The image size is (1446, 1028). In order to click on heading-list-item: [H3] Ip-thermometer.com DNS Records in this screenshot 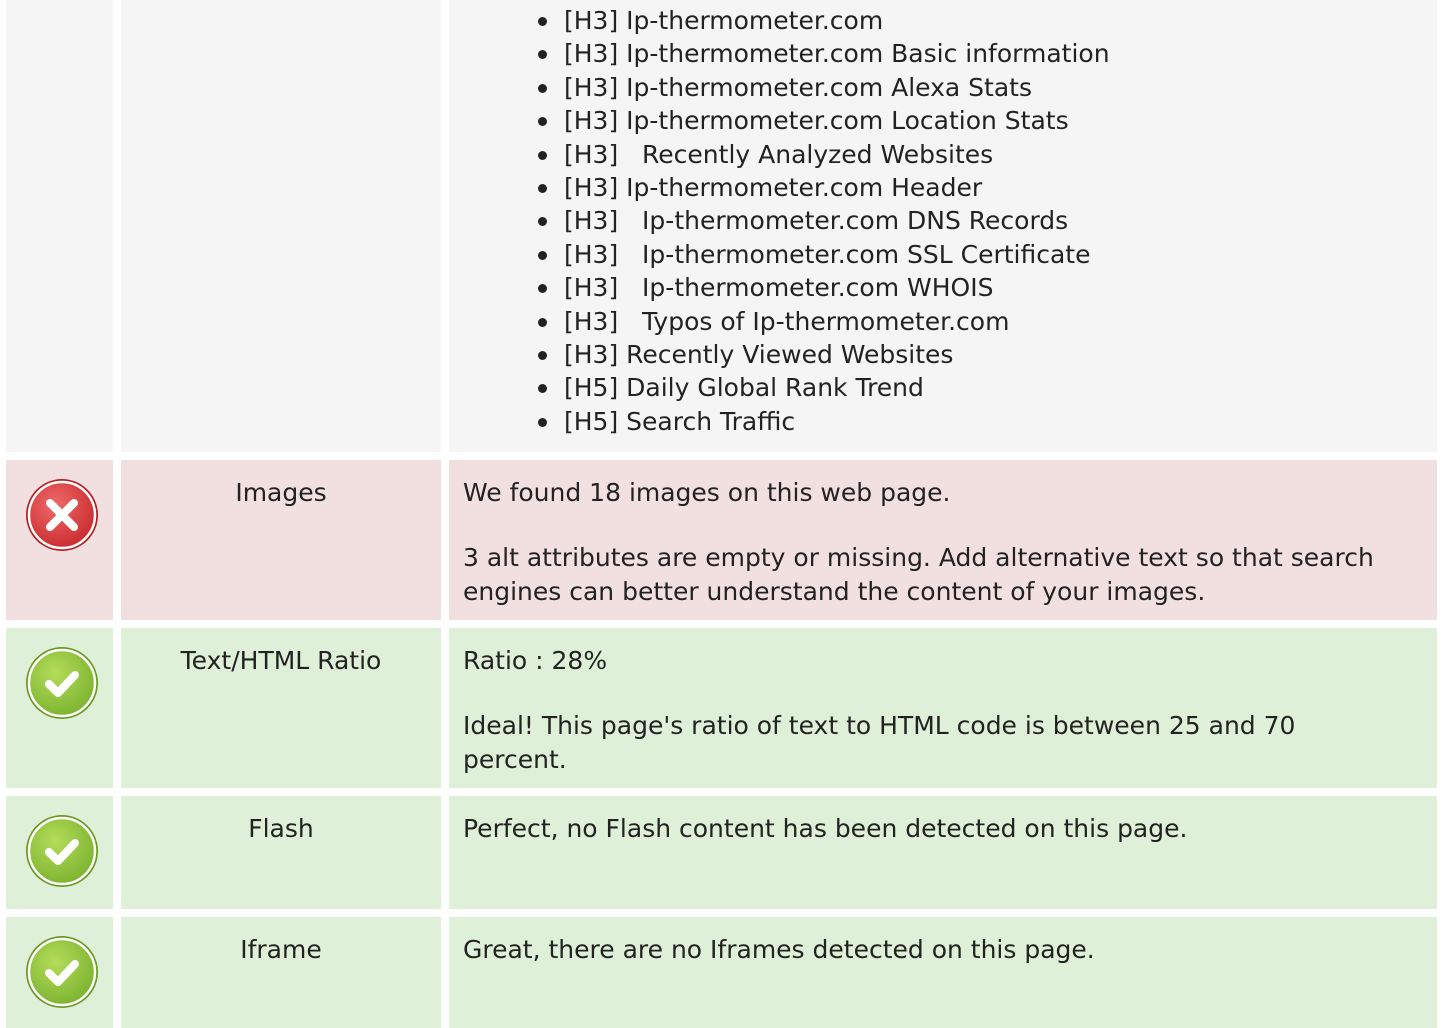, I will do `click(824, 220)`.